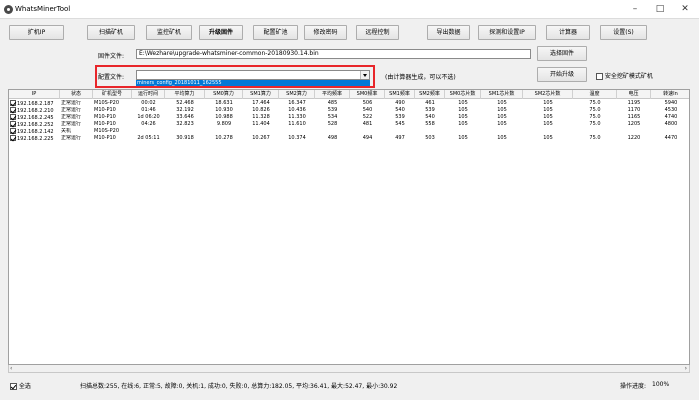 Image resolution: width=699 pixels, height=400 pixels. I want to click on column-header: 平均频率, so click(332, 94).